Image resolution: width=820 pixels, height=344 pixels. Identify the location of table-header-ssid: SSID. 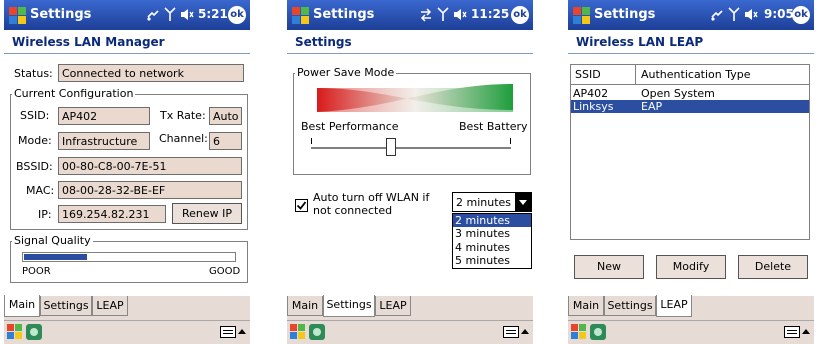
(603, 75).